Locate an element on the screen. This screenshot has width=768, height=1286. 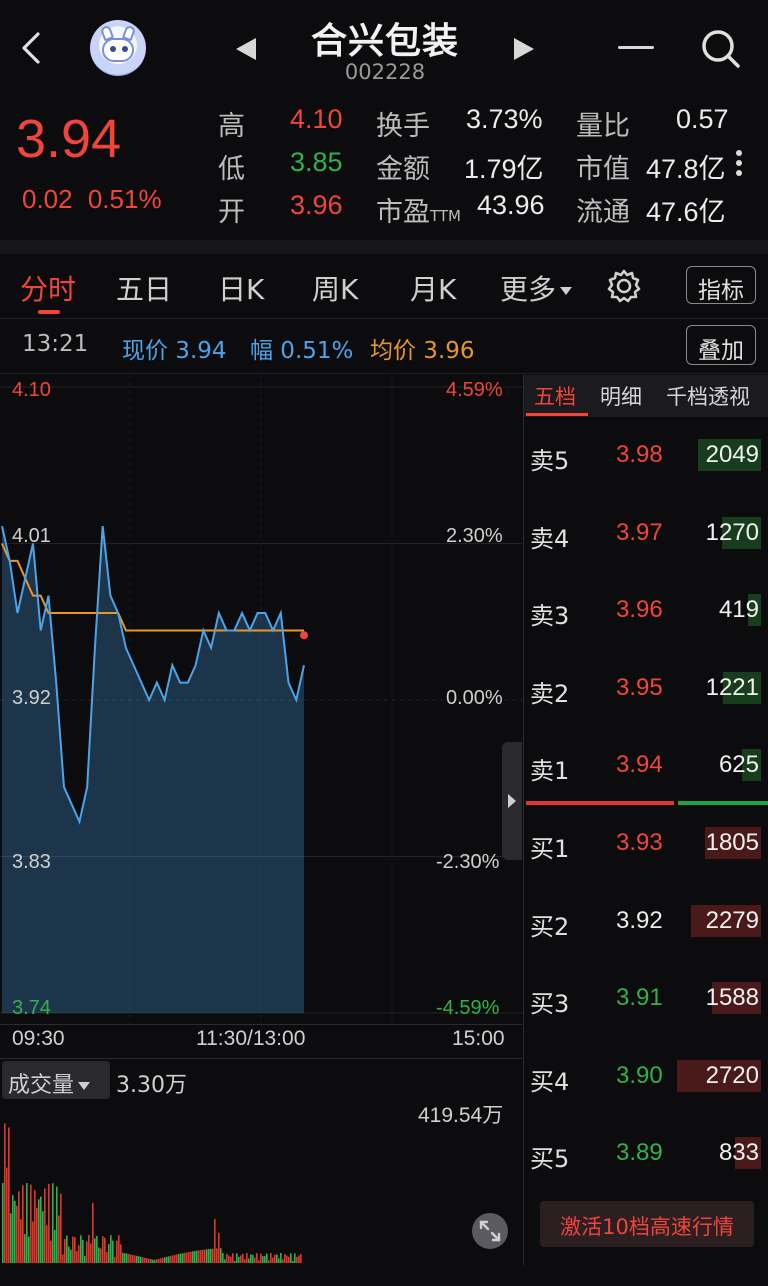
indicator-button: 指标 is located at coordinates (721, 285).